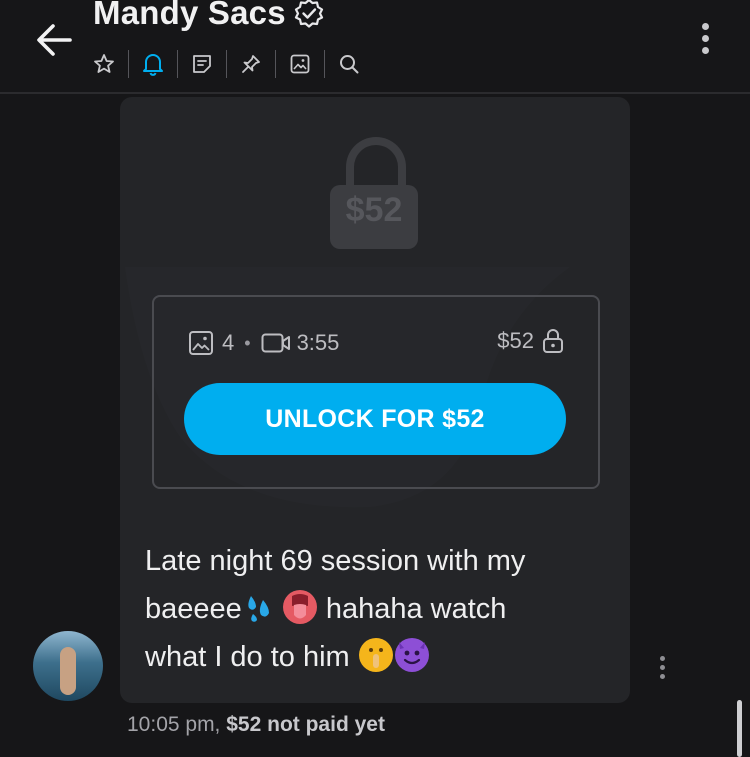  What do you see at coordinates (275, 343) in the screenshot?
I see `video-icon` at bounding box center [275, 343].